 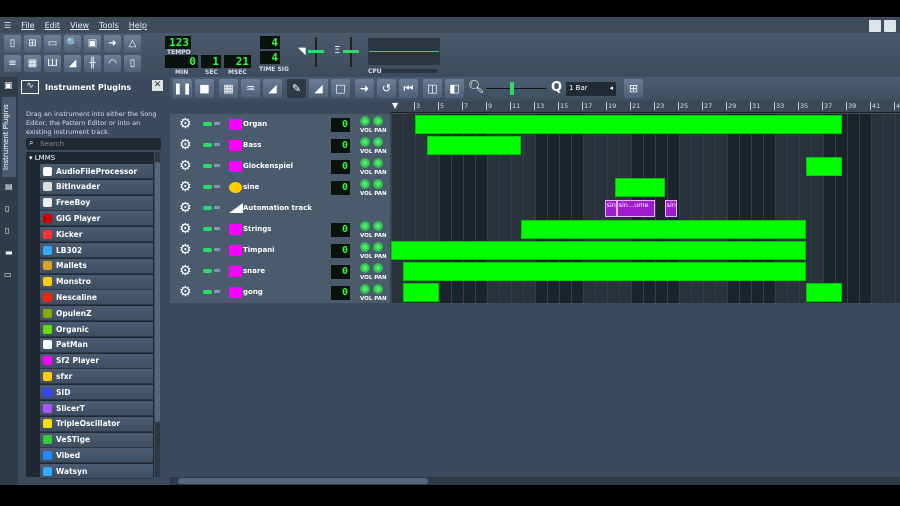 What do you see at coordinates (96, 472) in the screenshot?
I see `plugin-item: Watsyn` at bounding box center [96, 472].